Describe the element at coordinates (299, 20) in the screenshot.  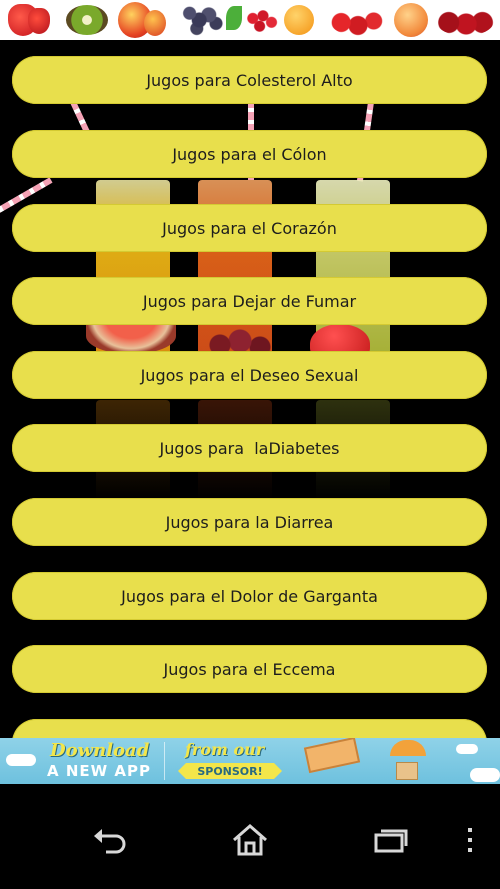
I see `orange-icon` at that location.